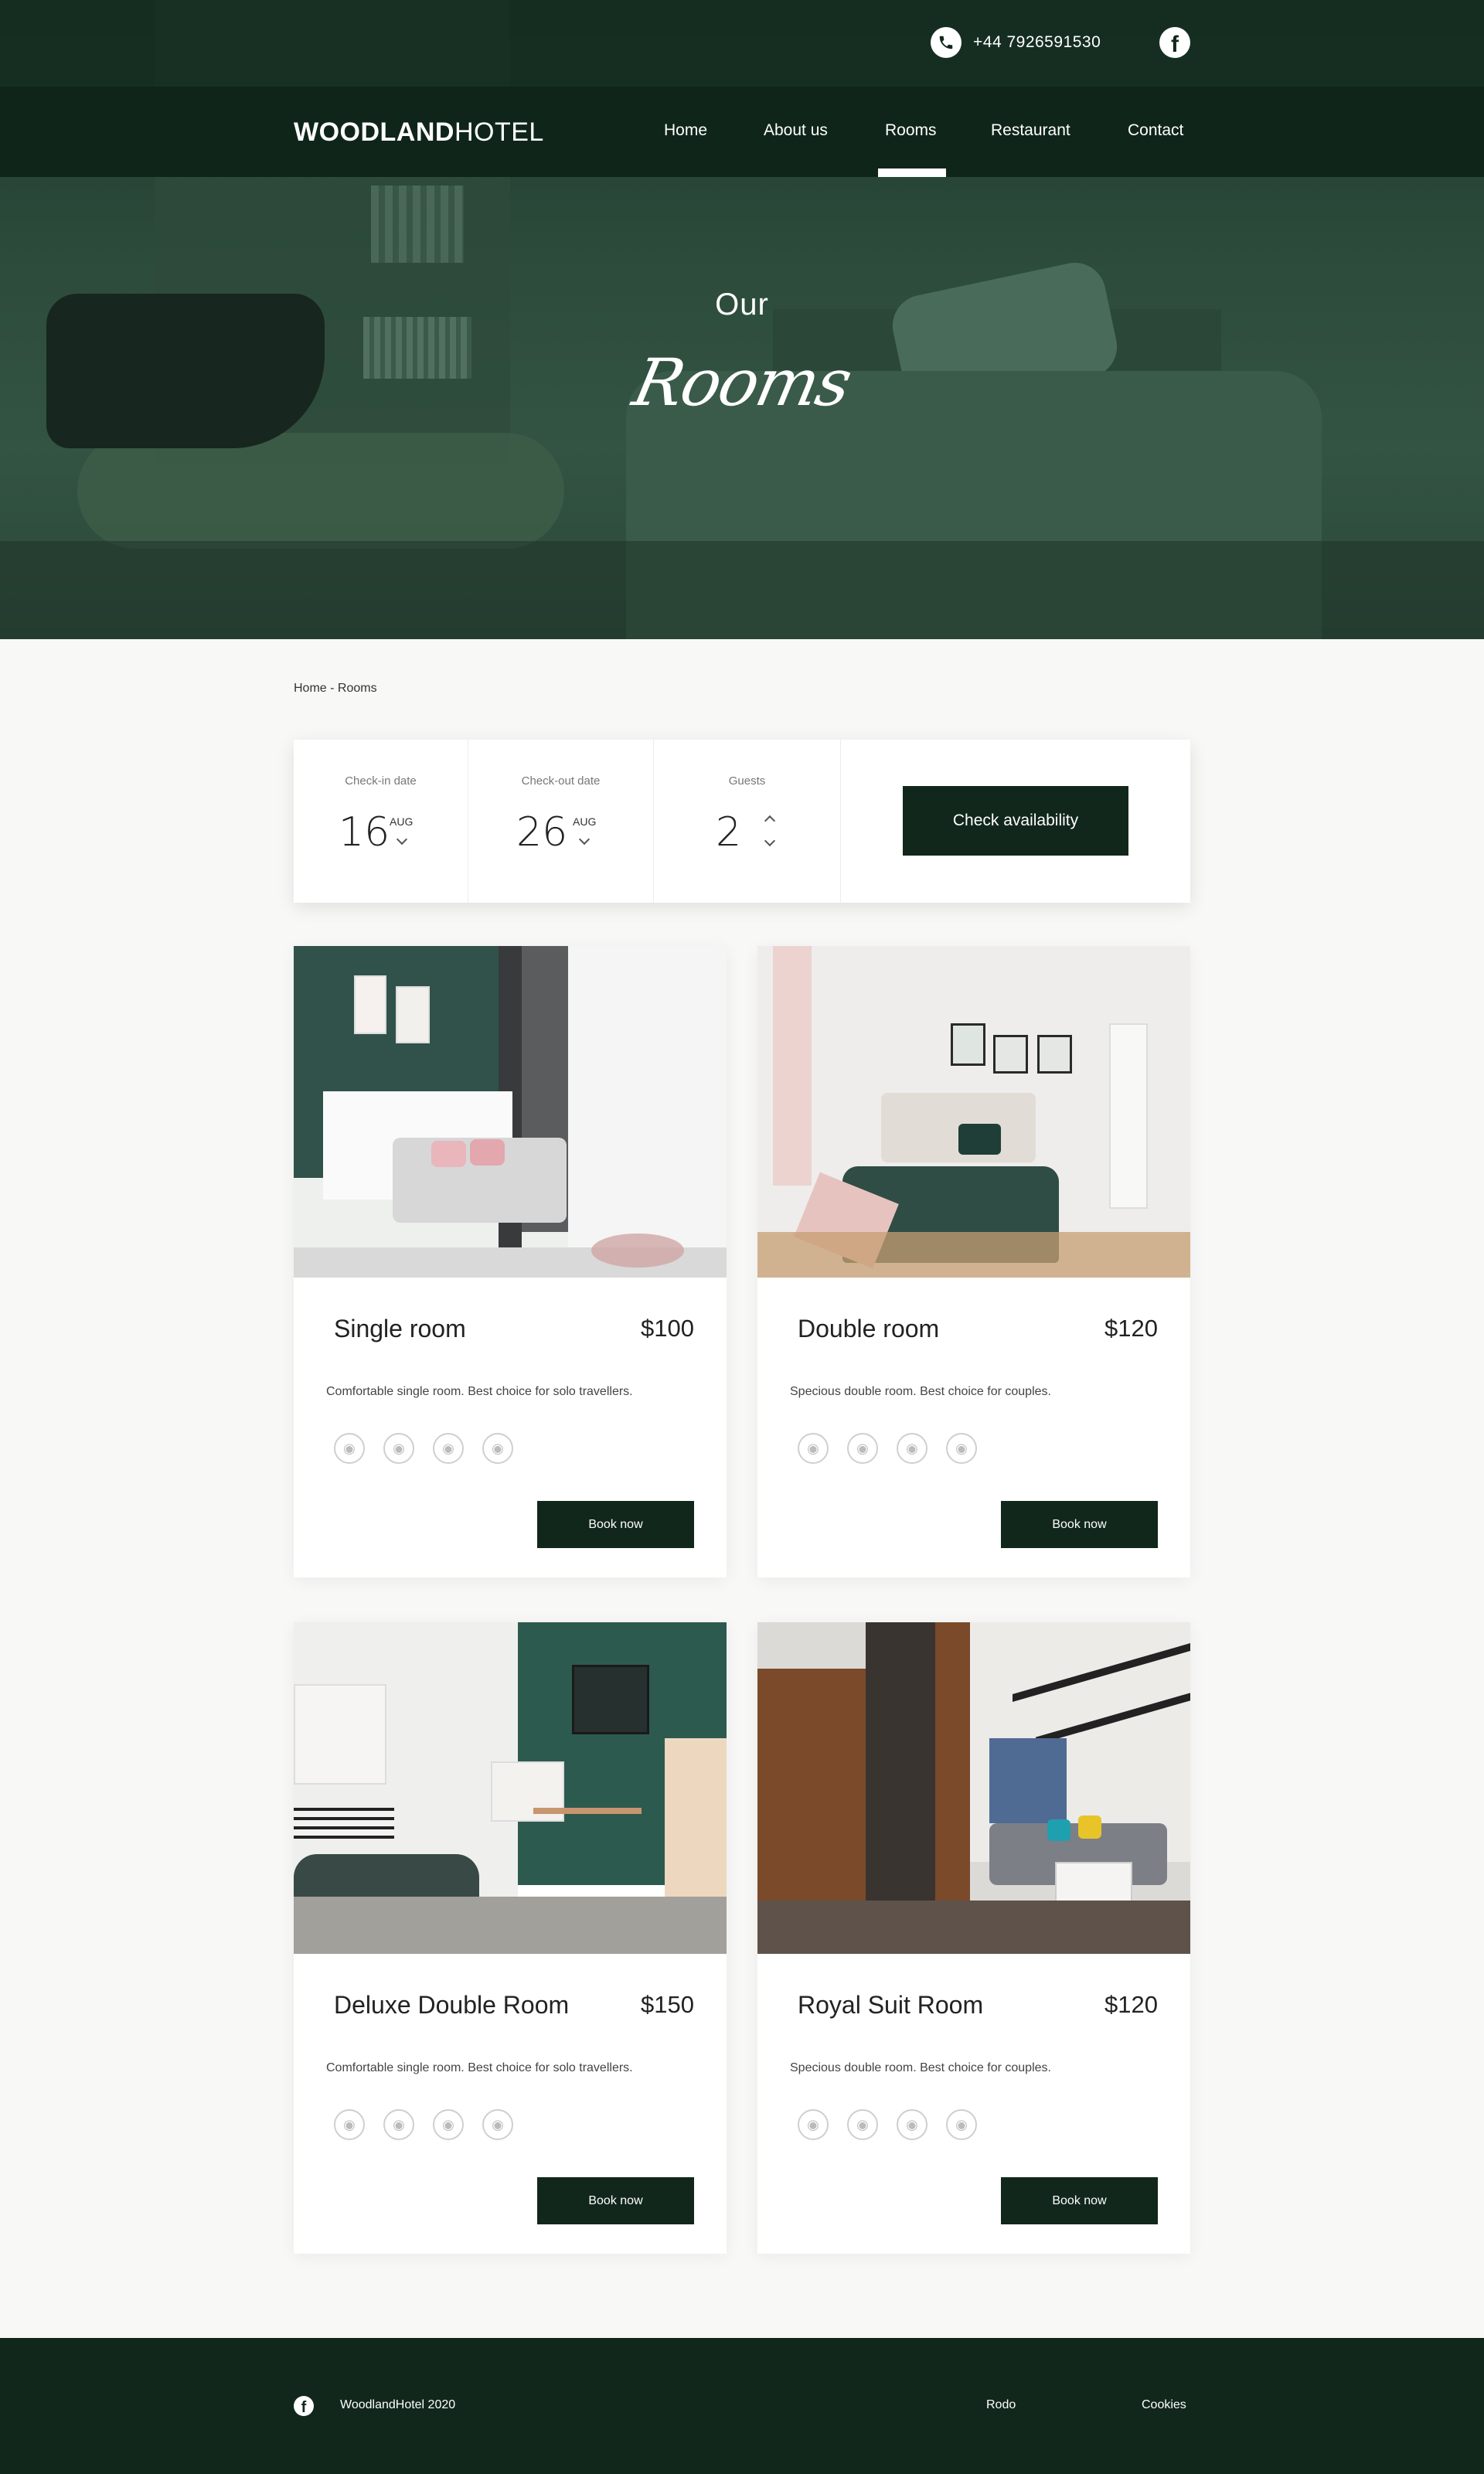 The width and height of the screenshot is (1484, 2474). What do you see at coordinates (747, 821) in the screenshot?
I see `guests-field: Guests 2` at bounding box center [747, 821].